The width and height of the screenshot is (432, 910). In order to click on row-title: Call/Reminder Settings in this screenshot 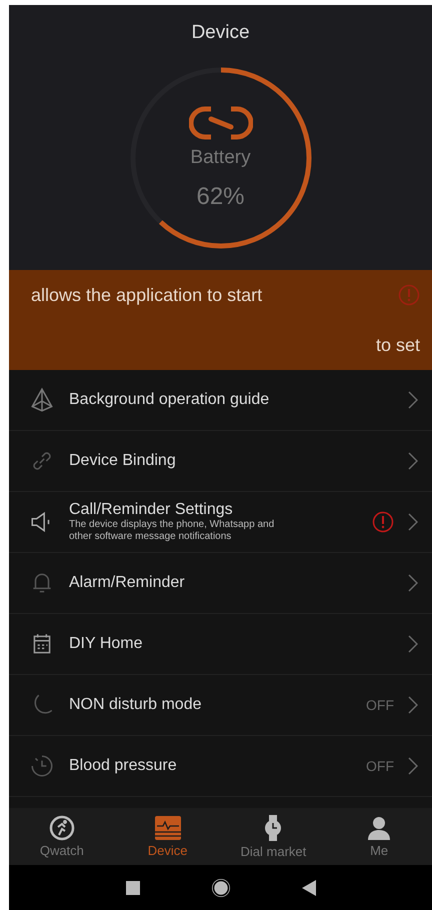, I will do `click(151, 510)`.